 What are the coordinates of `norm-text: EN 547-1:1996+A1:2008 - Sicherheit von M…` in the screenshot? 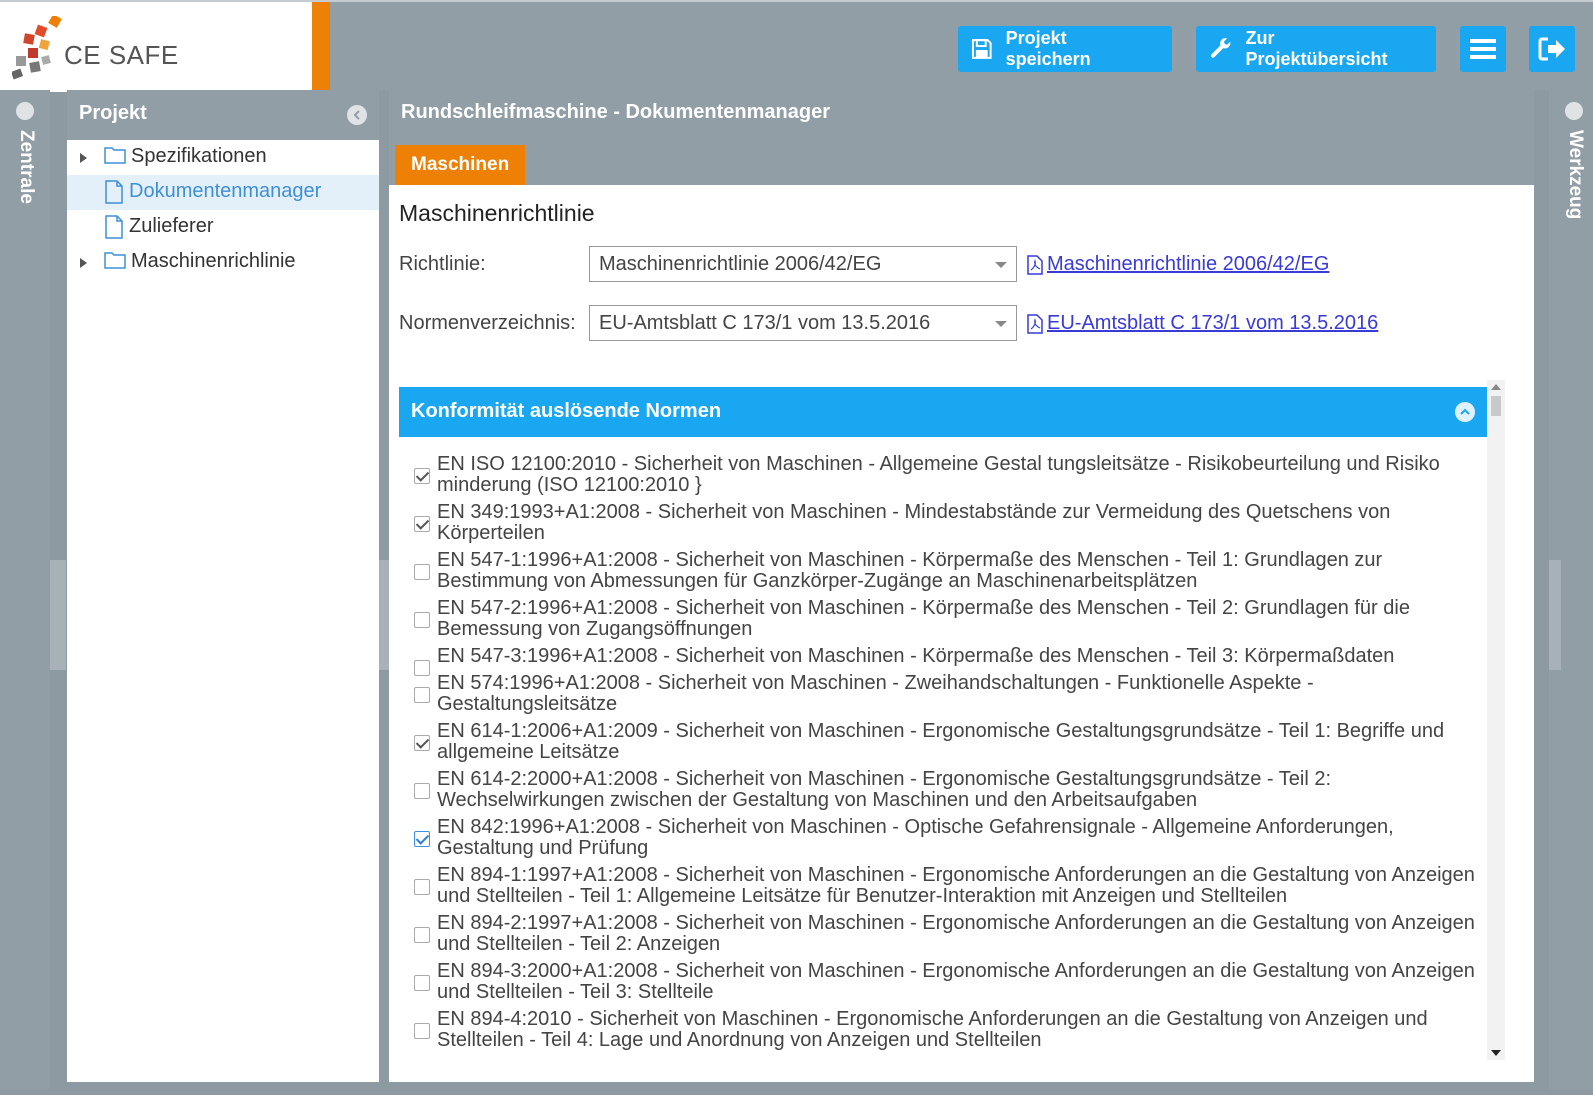 It's located at (910, 570).